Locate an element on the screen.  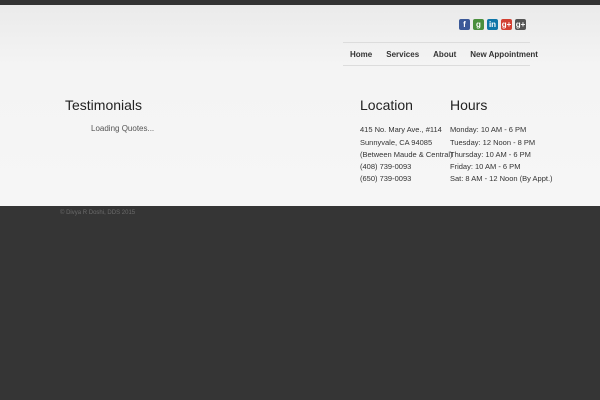
hours-line: Thursday: 10 AM - 6 PM is located at coordinates (490, 154).